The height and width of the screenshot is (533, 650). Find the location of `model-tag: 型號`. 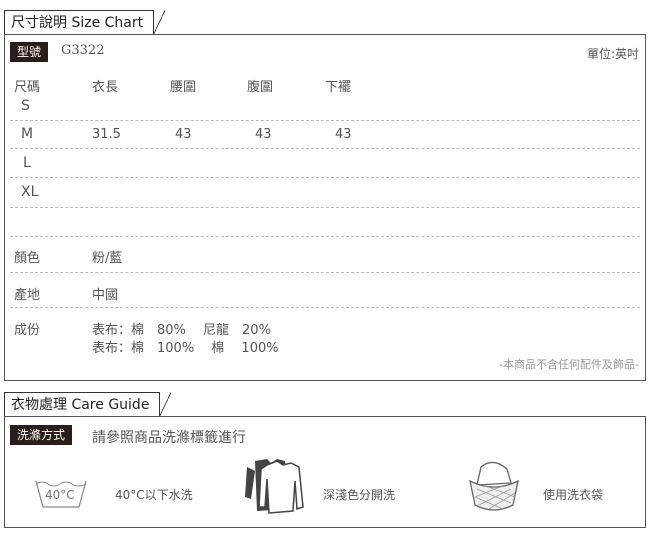

model-tag: 型號 is located at coordinates (29, 52).